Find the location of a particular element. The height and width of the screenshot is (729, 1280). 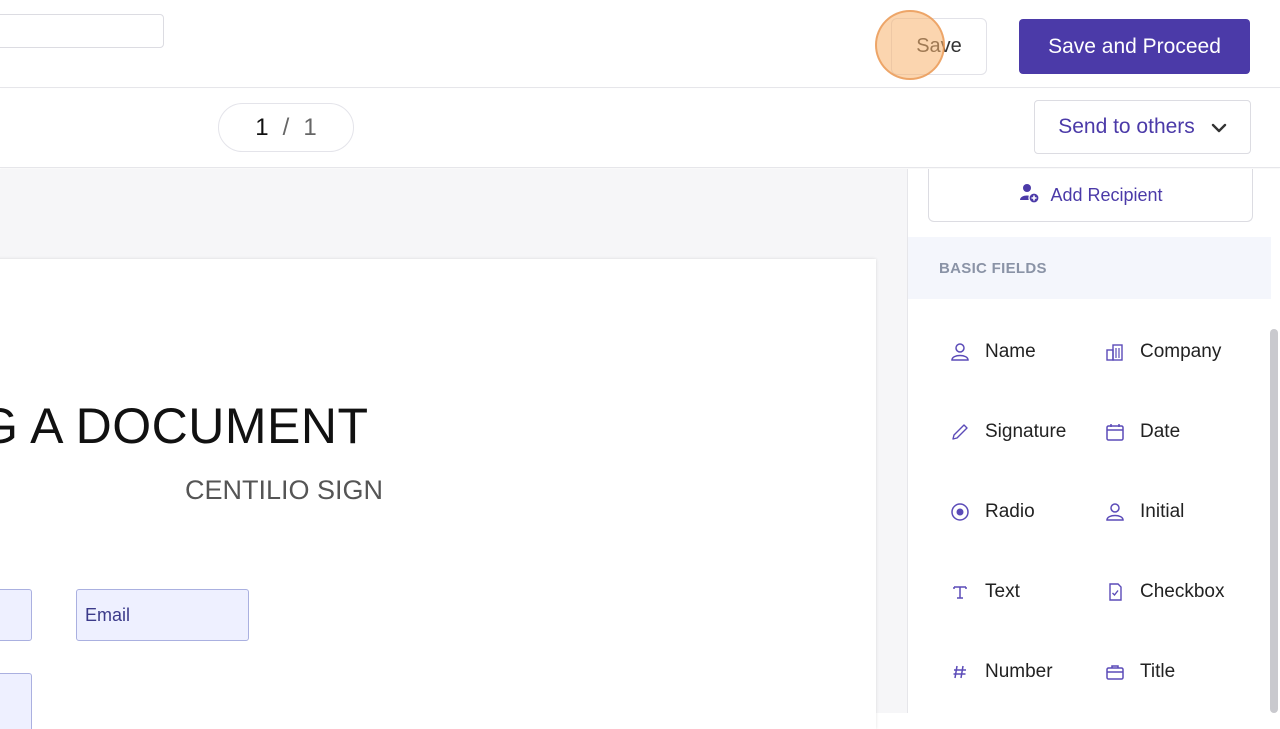

field-company: Company is located at coordinates (1162, 352).